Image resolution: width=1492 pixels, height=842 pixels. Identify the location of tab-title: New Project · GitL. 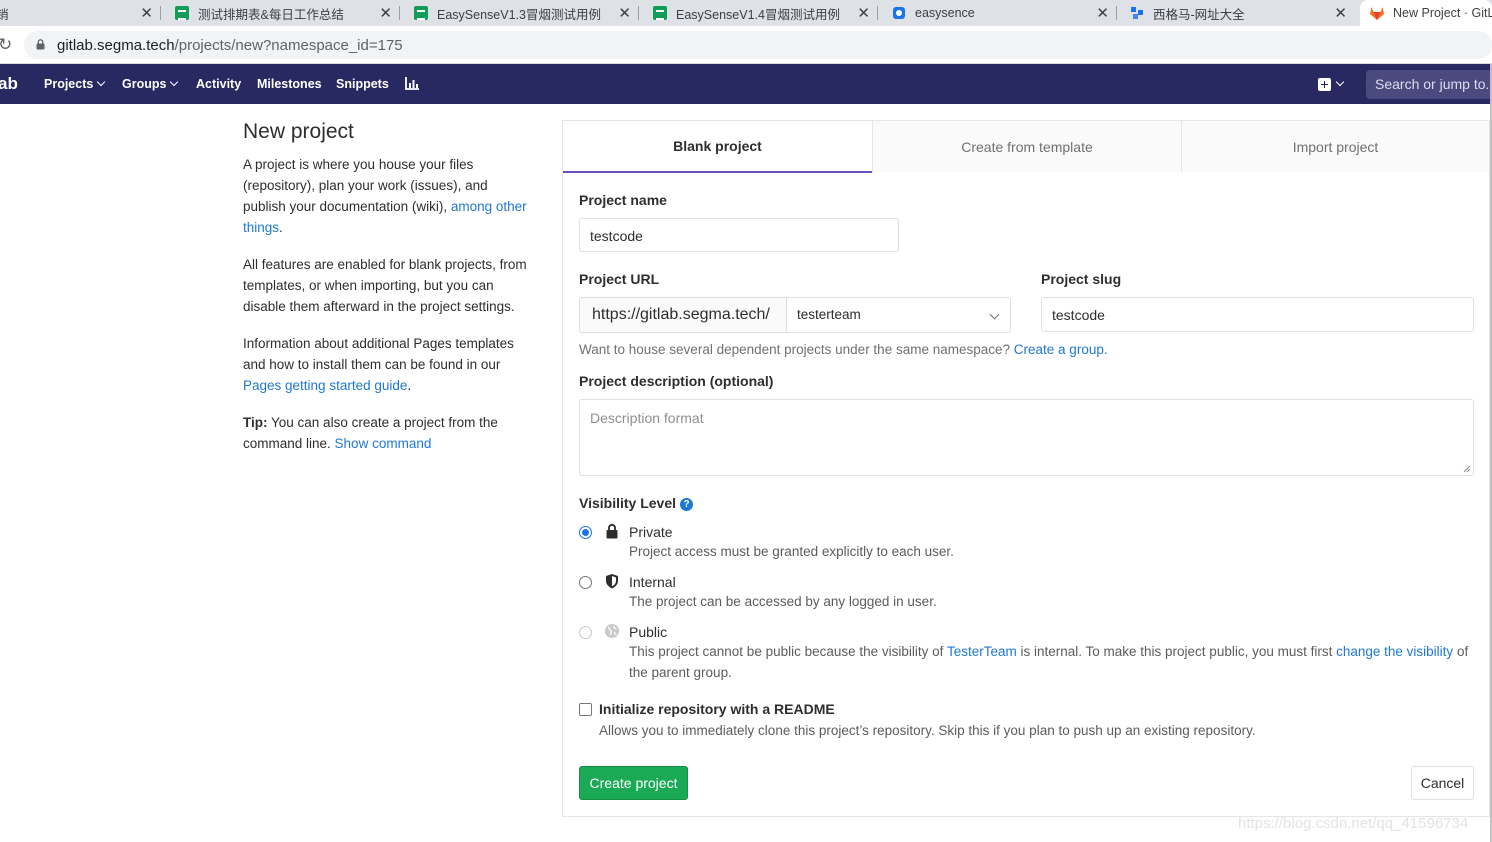
(1442, 13).